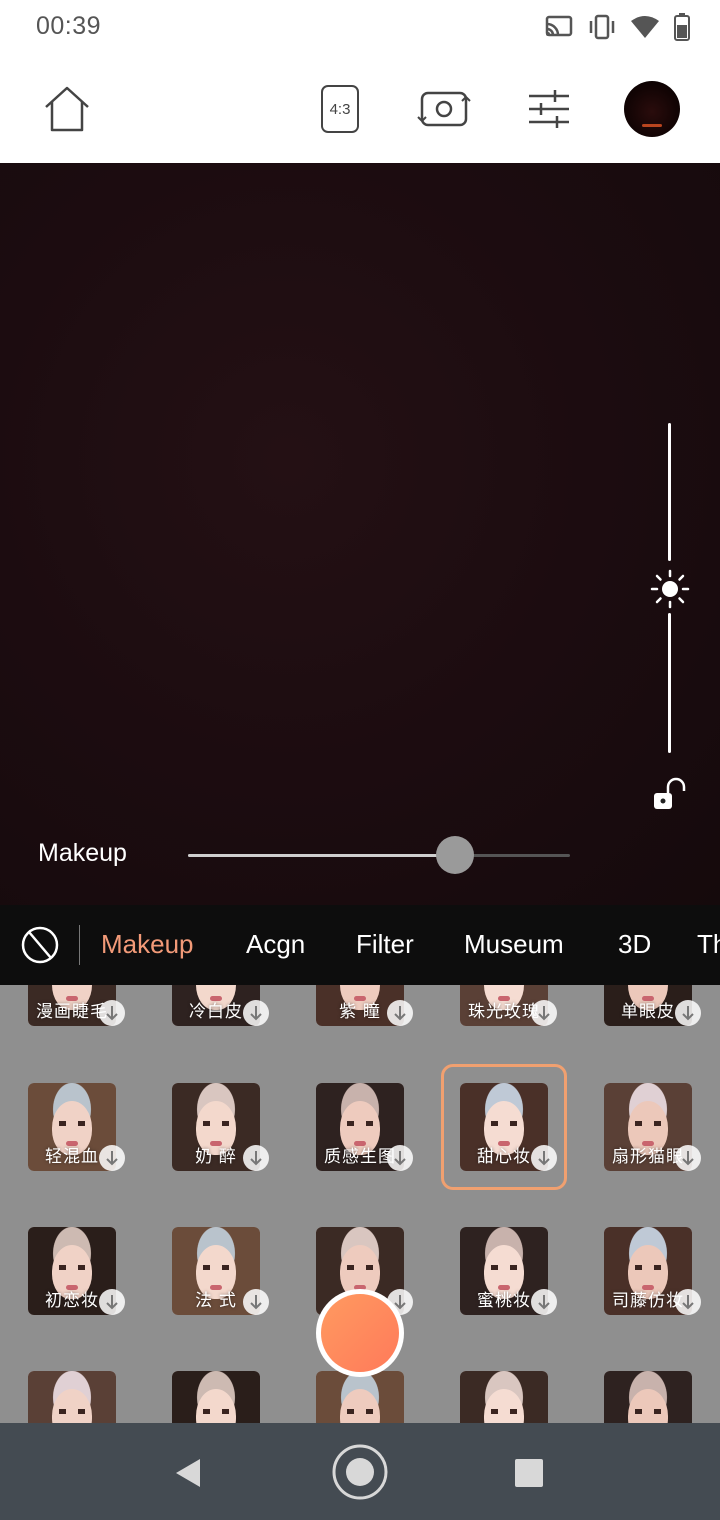 The width and height of the screenshot is (720, 1520). Describe the element at coordinates (69, 26) in the screenshot. I see `status-time: 00:39` at that location.